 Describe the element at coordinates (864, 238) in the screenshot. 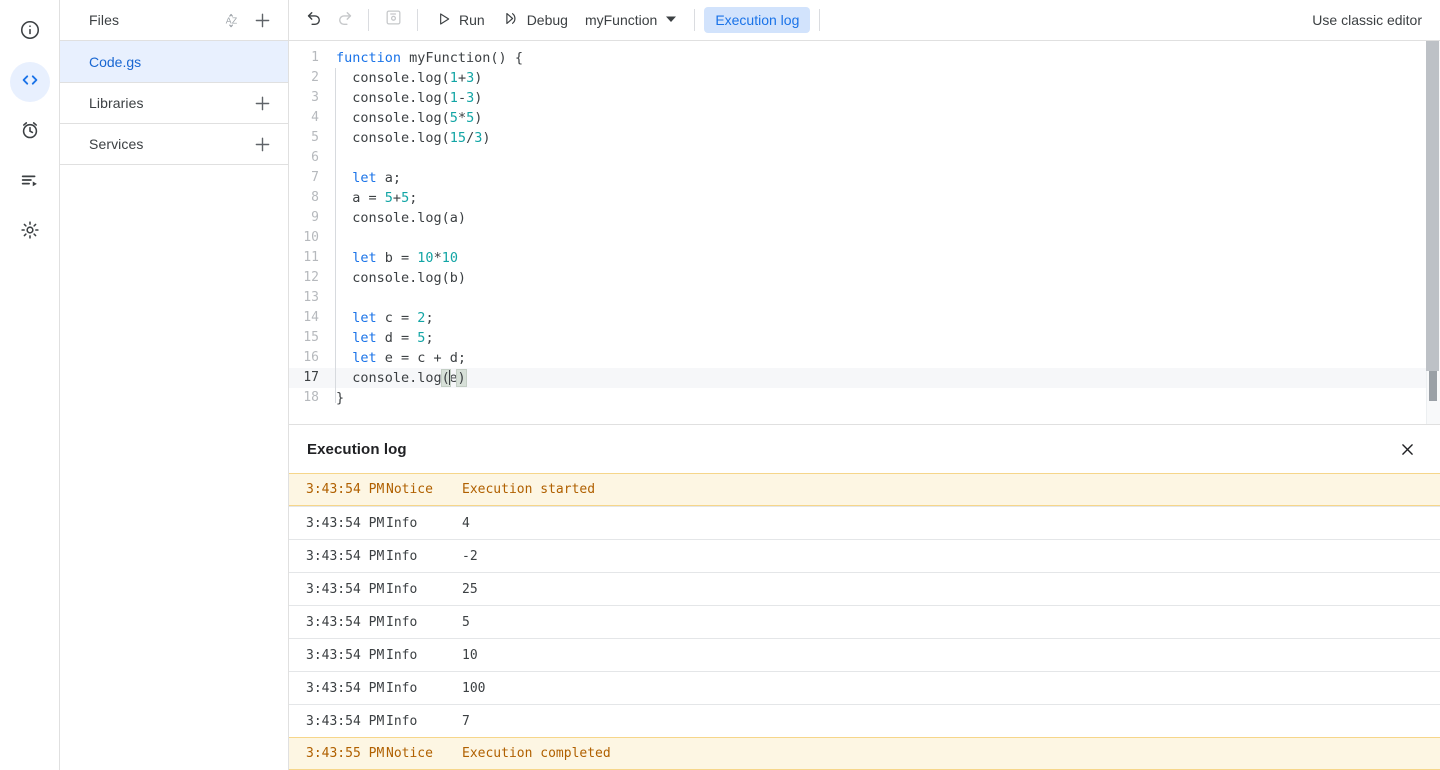

I see `code-line-10: 10` at that location.